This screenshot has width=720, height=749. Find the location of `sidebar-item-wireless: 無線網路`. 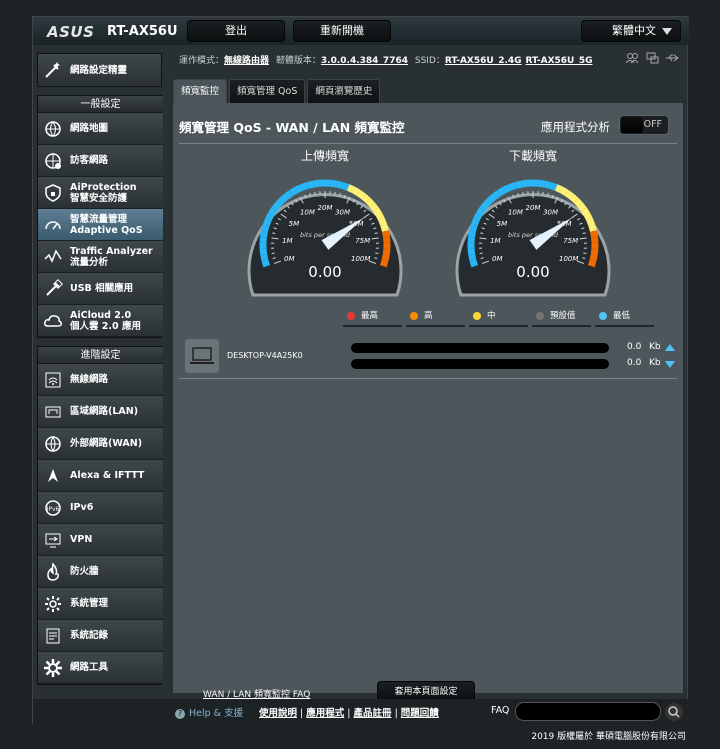

sidebar-item-wireless: 無線網路 is located at coordinates (100, 380).